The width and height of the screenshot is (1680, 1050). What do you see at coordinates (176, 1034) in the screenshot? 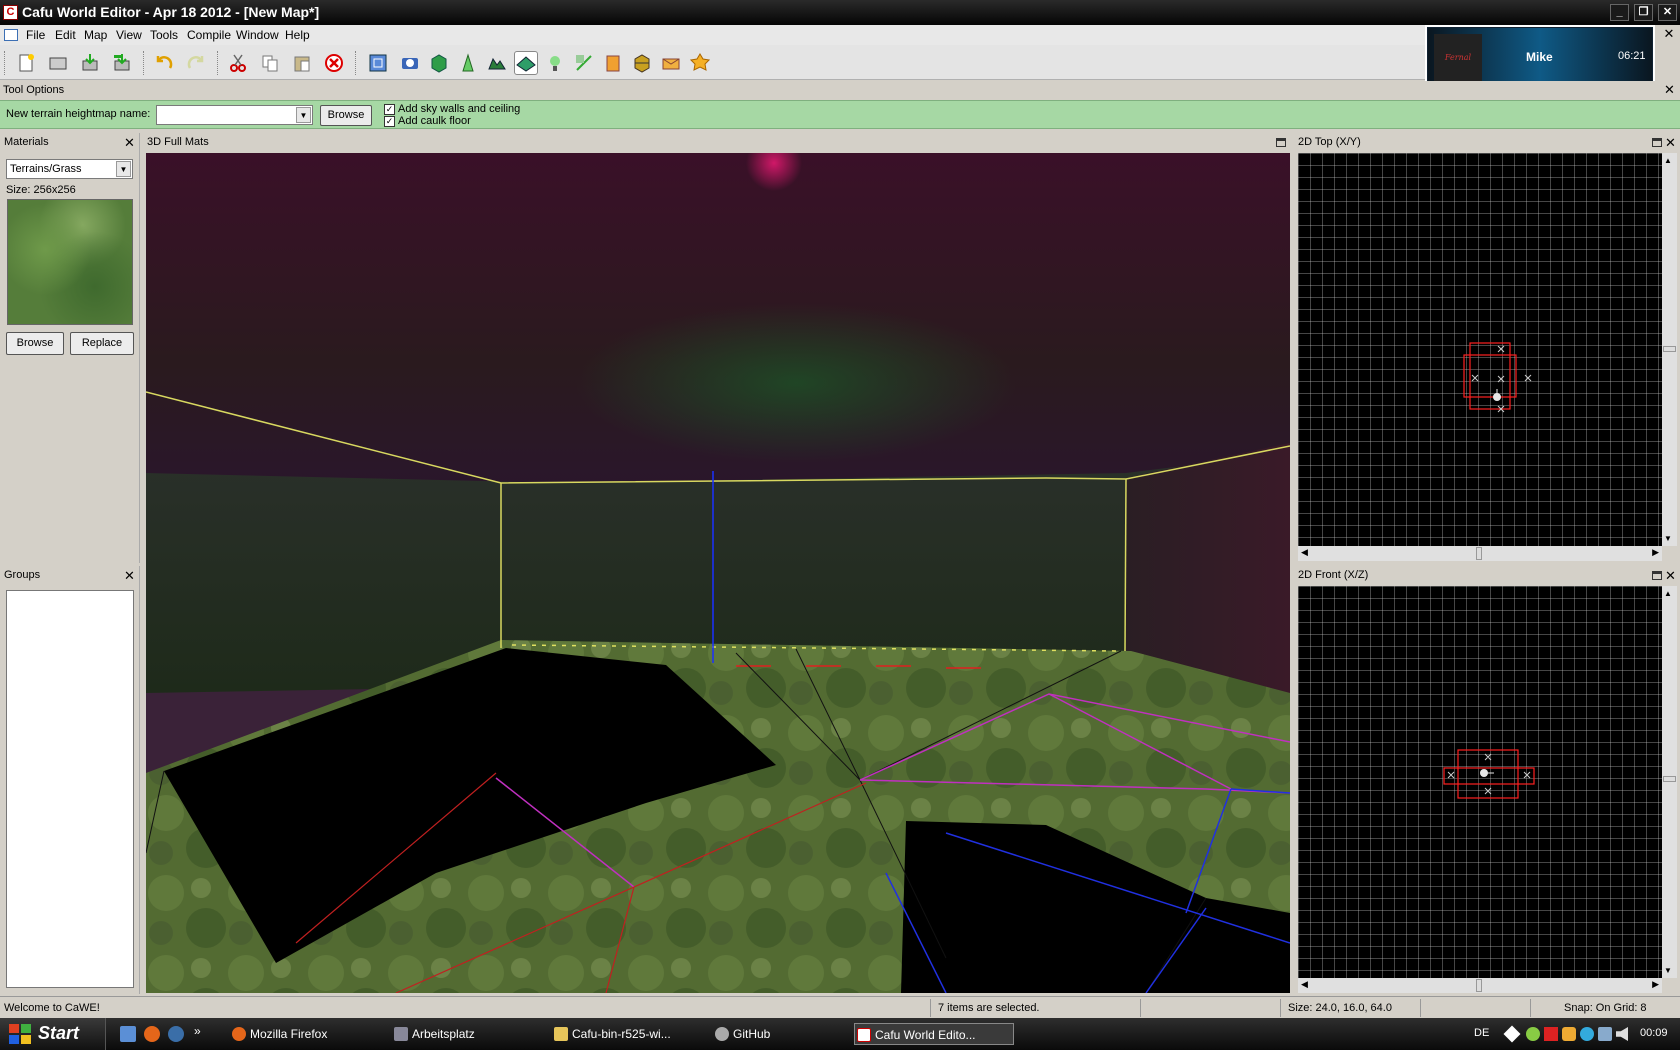
I see `media-player-icon` at bounding box center [176, 1034].